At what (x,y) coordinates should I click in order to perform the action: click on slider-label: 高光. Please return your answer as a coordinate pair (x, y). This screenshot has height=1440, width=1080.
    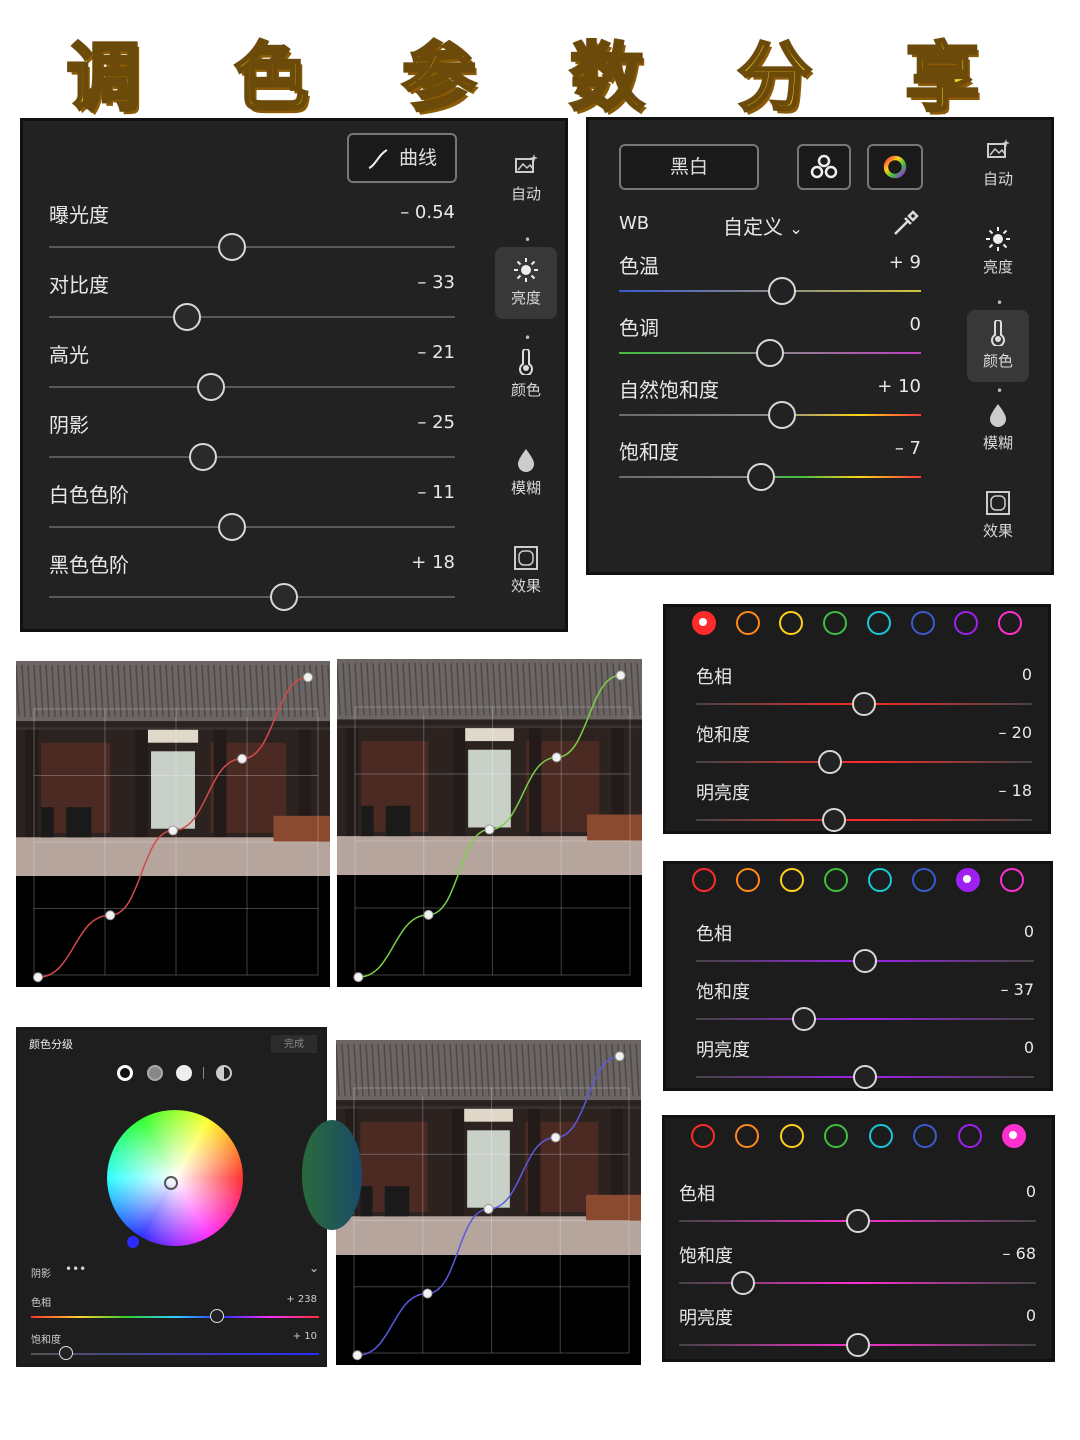
    Looking at the image, I should click on (69, 355).